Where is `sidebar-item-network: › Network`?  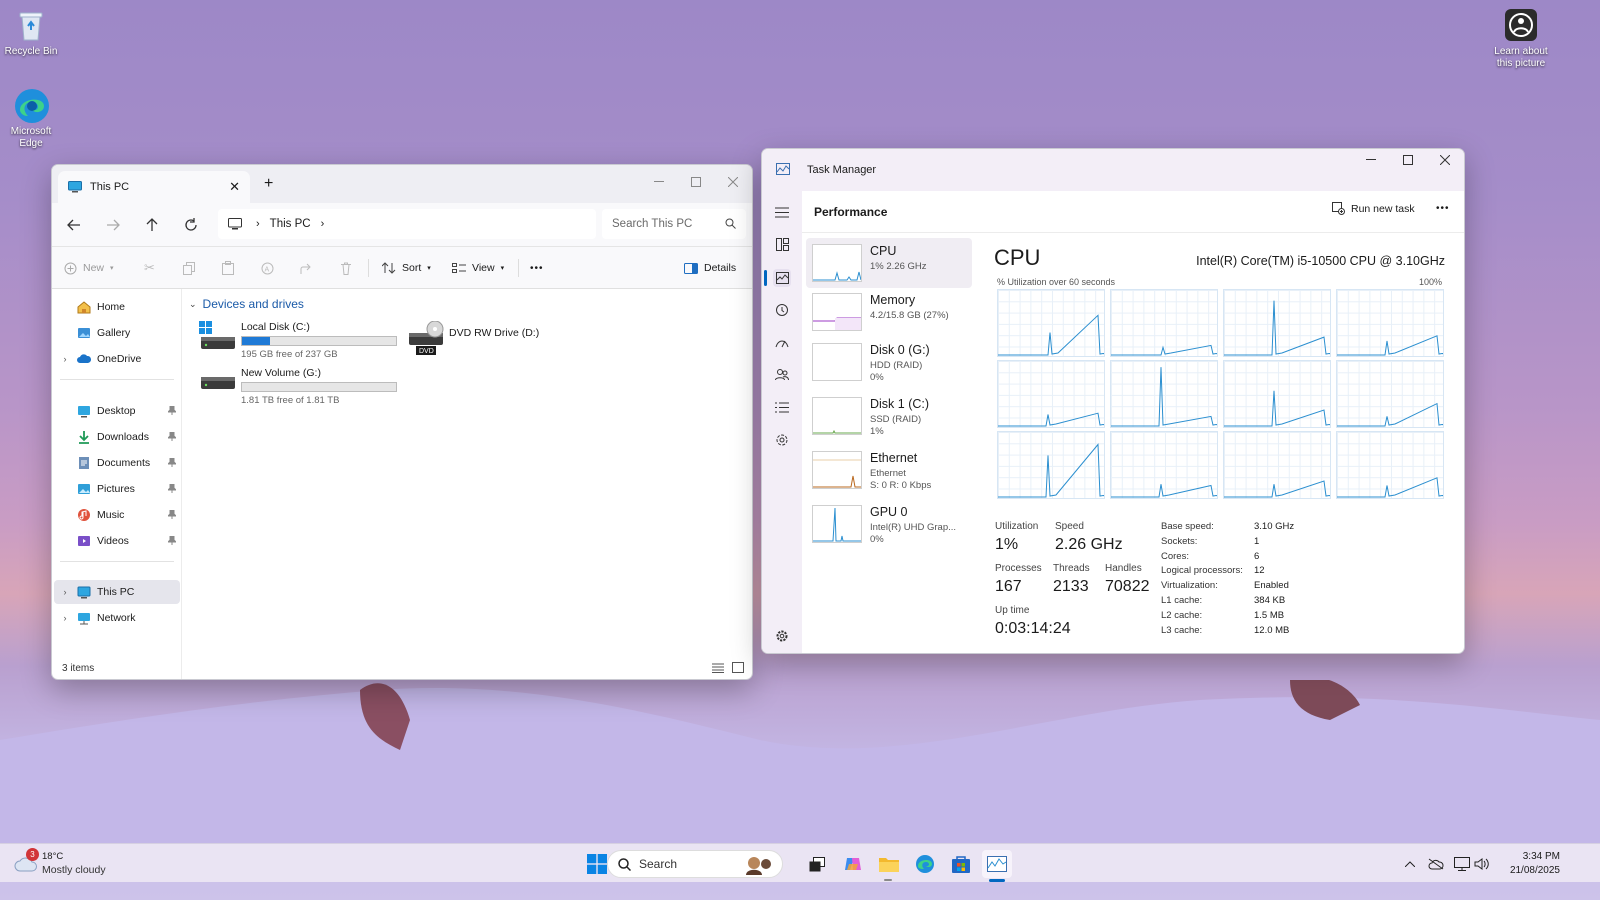 sidebar-item-network: › Network is located at coordinates (117, 618).